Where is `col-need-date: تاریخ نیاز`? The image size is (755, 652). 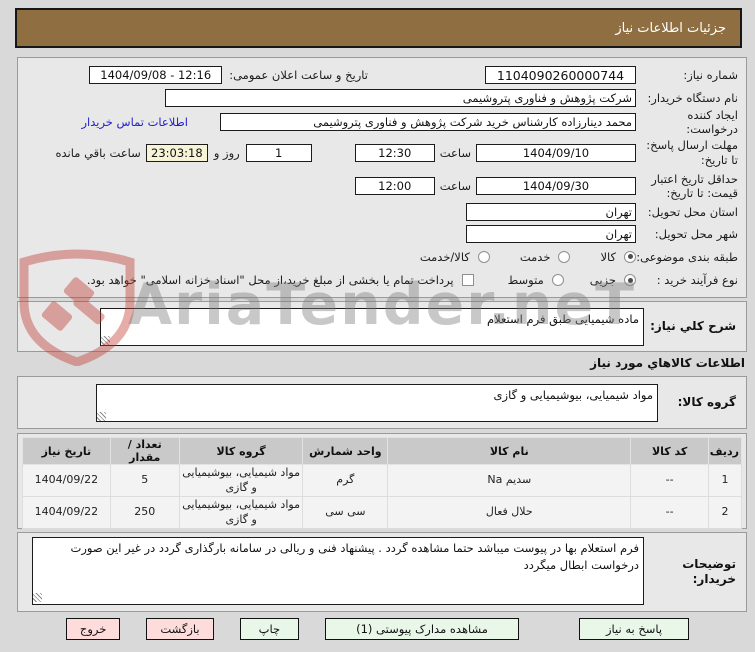 col-need-date: تاریخ نیاز is located at coordinates (66, 451).